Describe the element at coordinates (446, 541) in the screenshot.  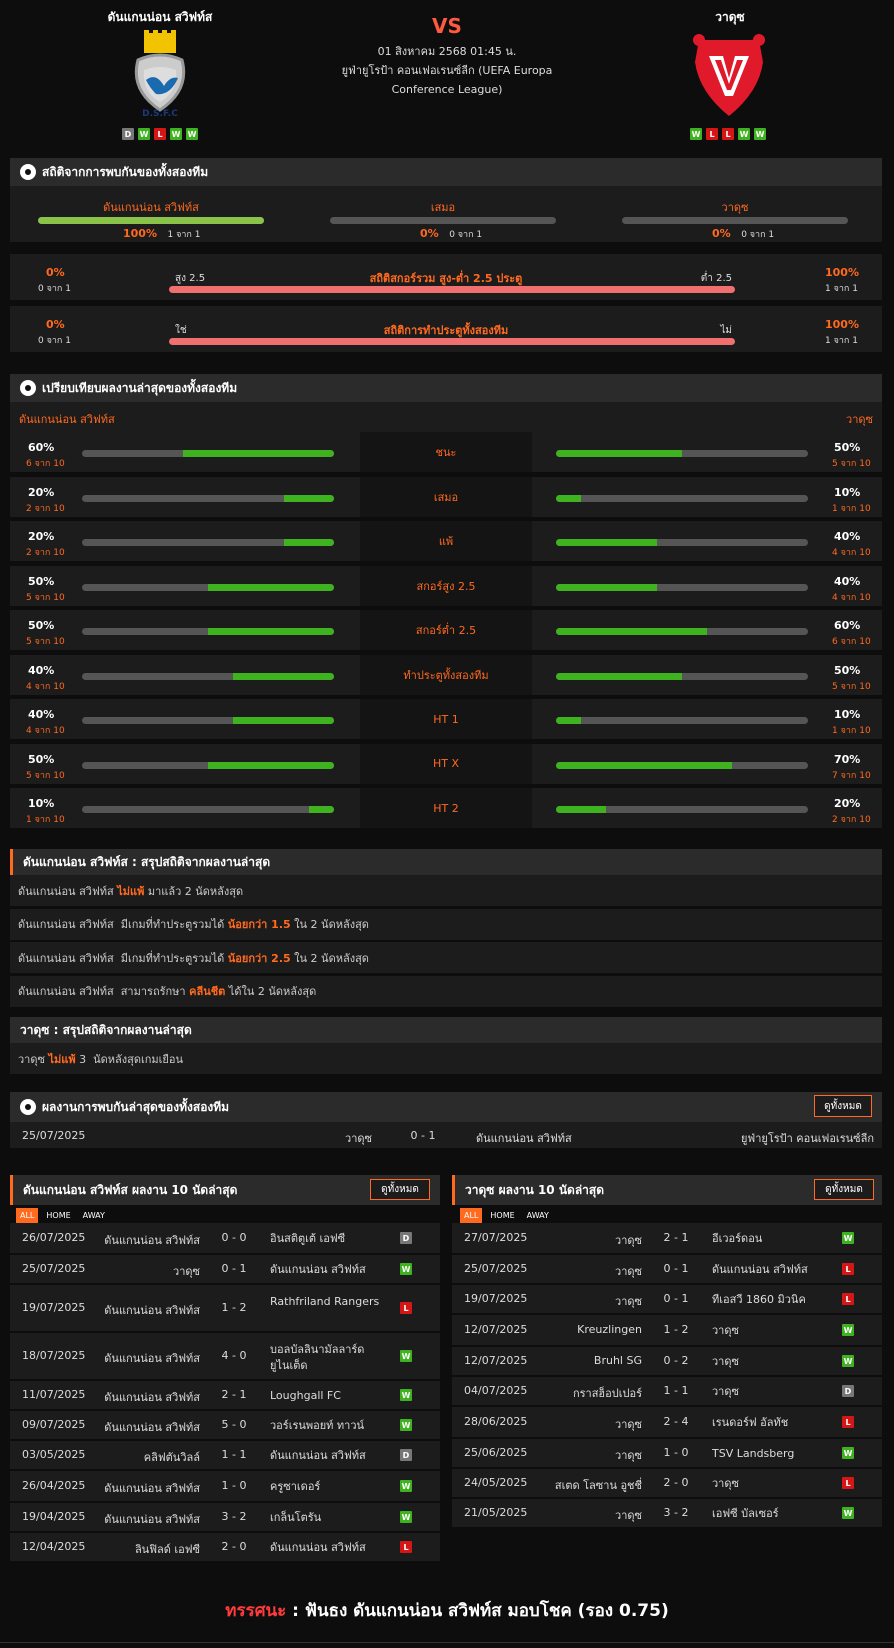
I see `compare-label: แพ้` at that location.